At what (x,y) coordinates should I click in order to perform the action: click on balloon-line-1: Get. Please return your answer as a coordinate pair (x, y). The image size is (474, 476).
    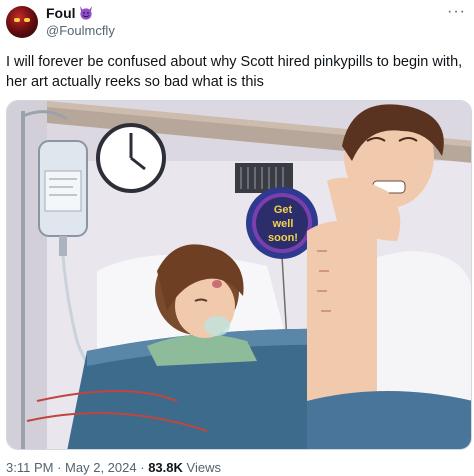
    Looking at the image, I should click on (283, 210).